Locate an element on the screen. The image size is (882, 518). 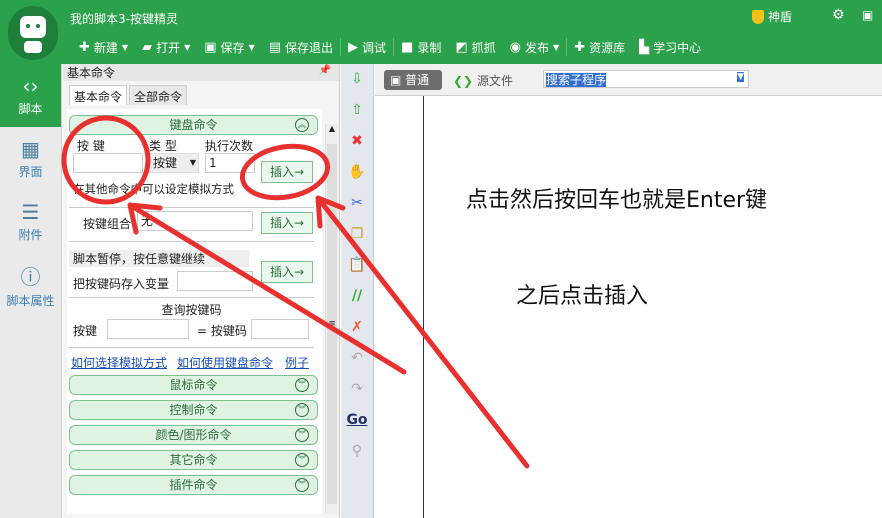
sidebar-item-ui: ▦ 界面 is located at coordinates (30, 158).